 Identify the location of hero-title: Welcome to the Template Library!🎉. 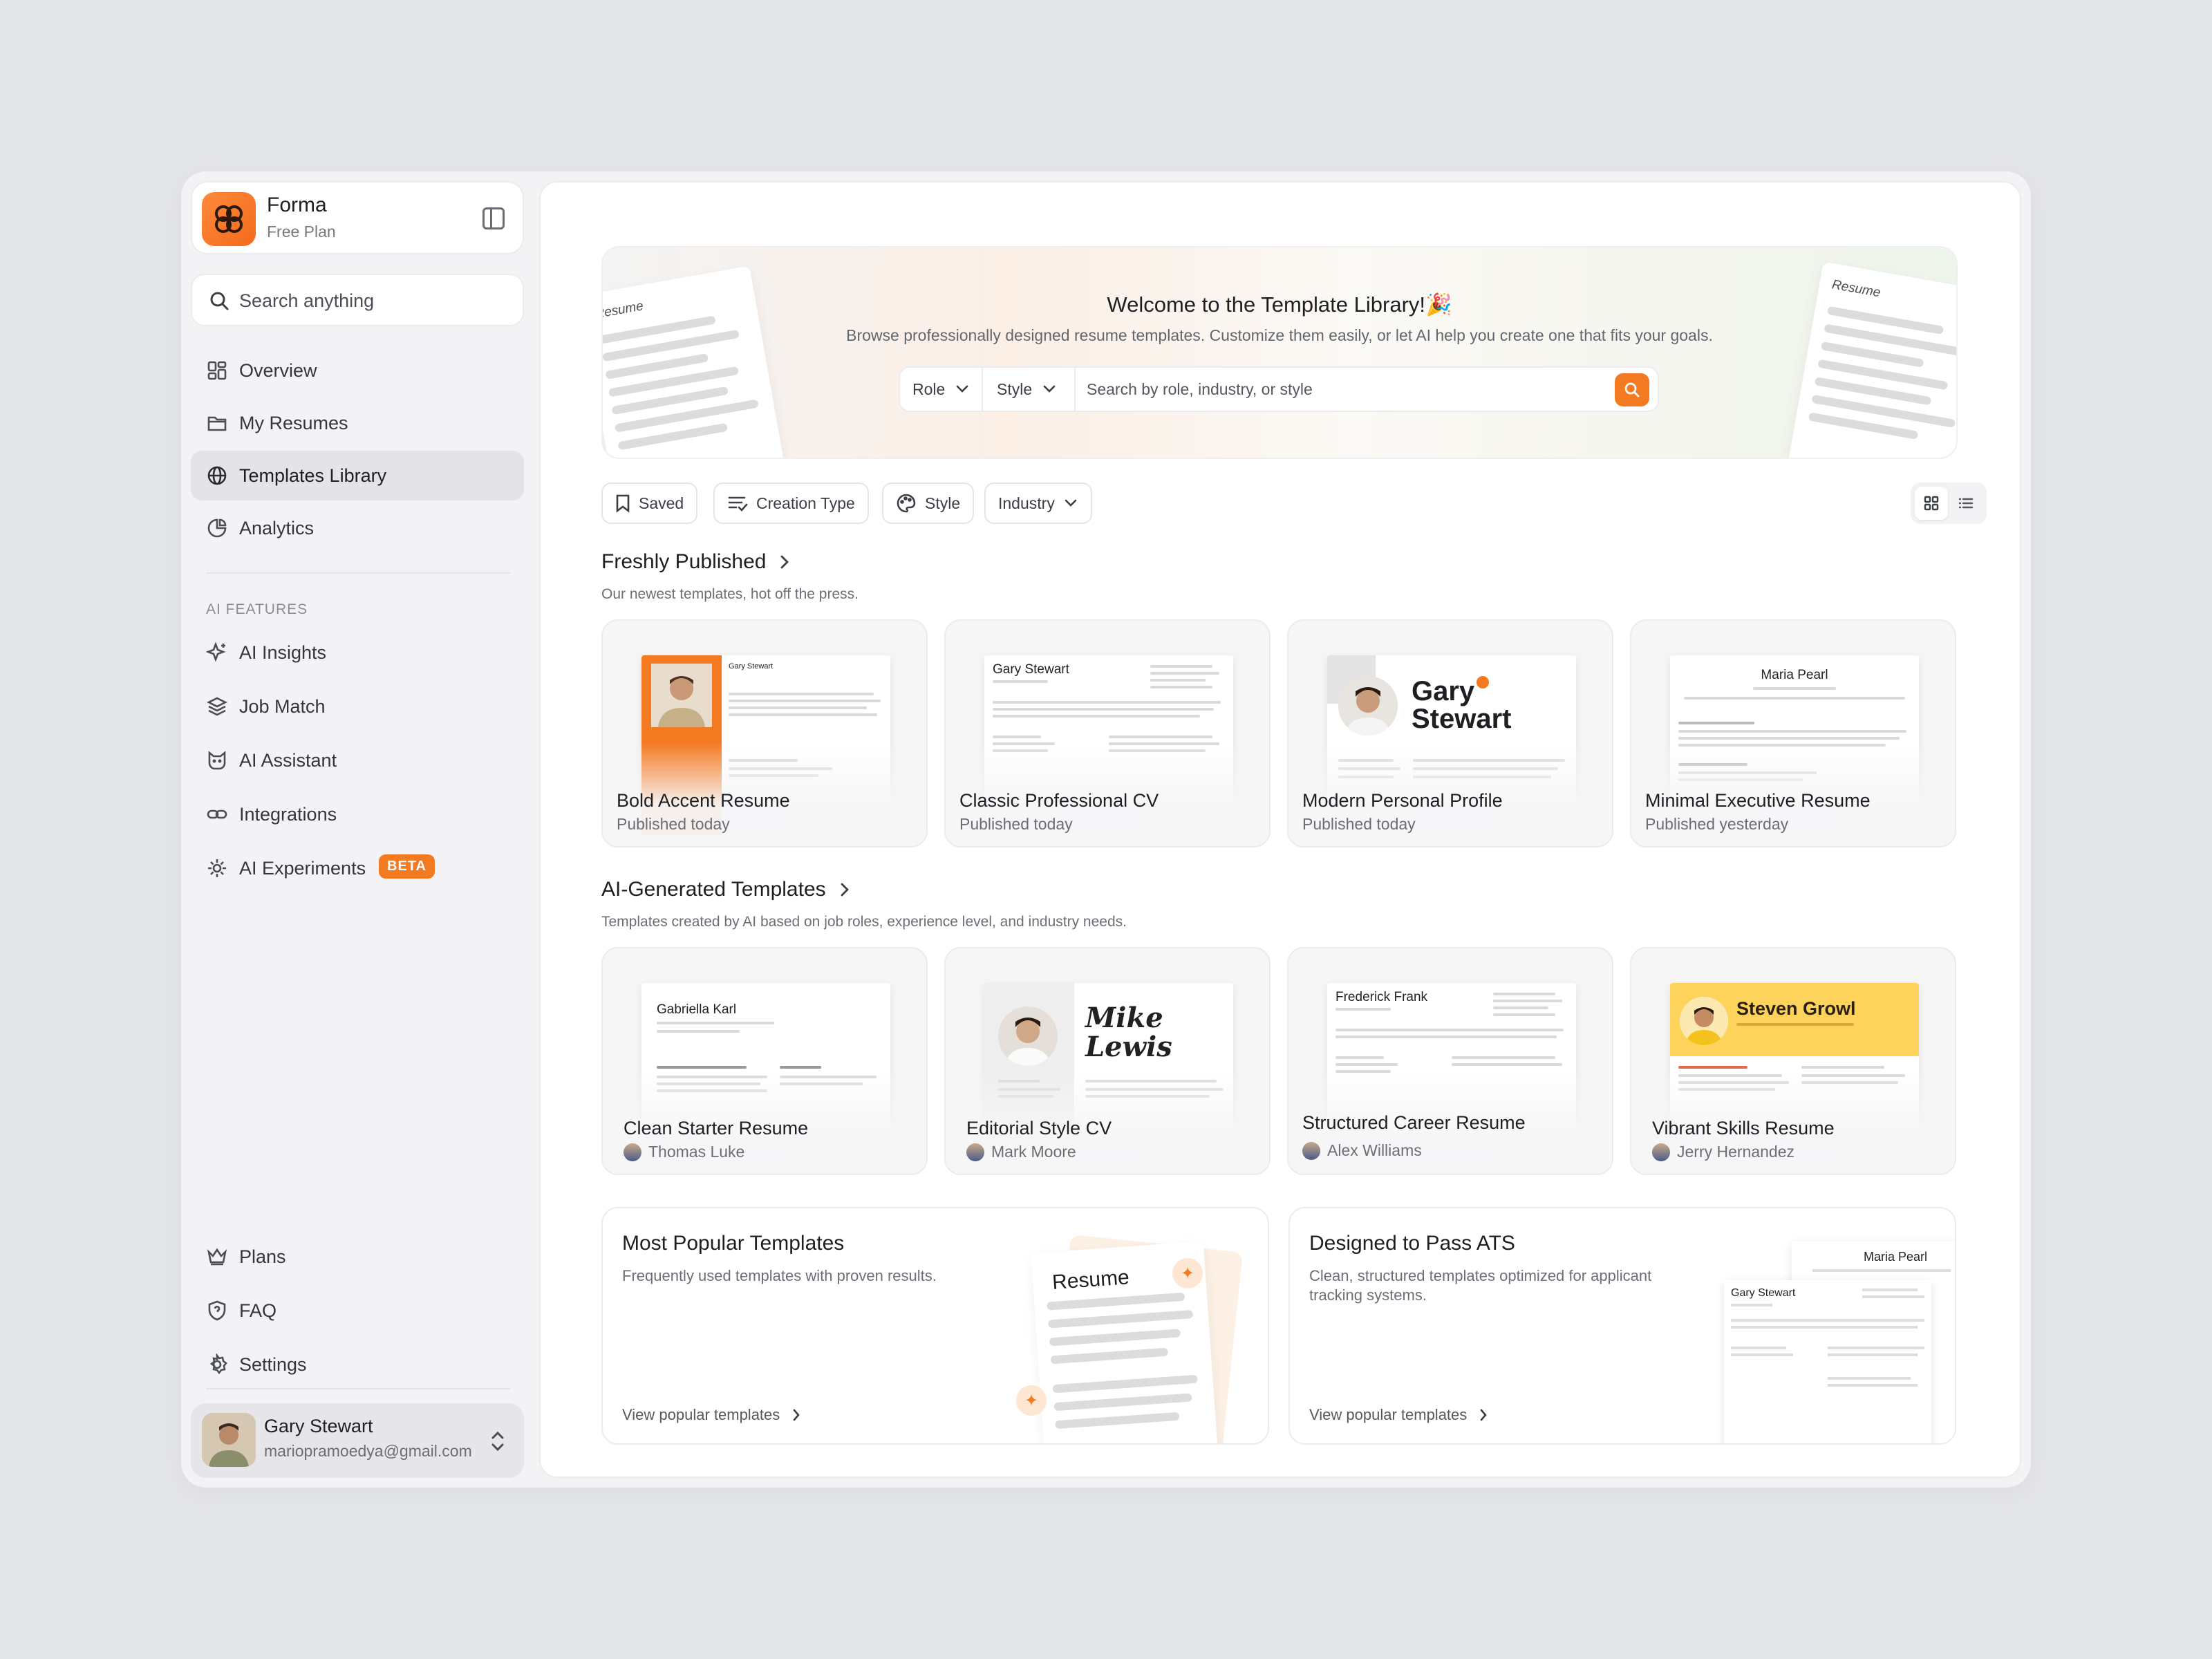
(1279, 304).